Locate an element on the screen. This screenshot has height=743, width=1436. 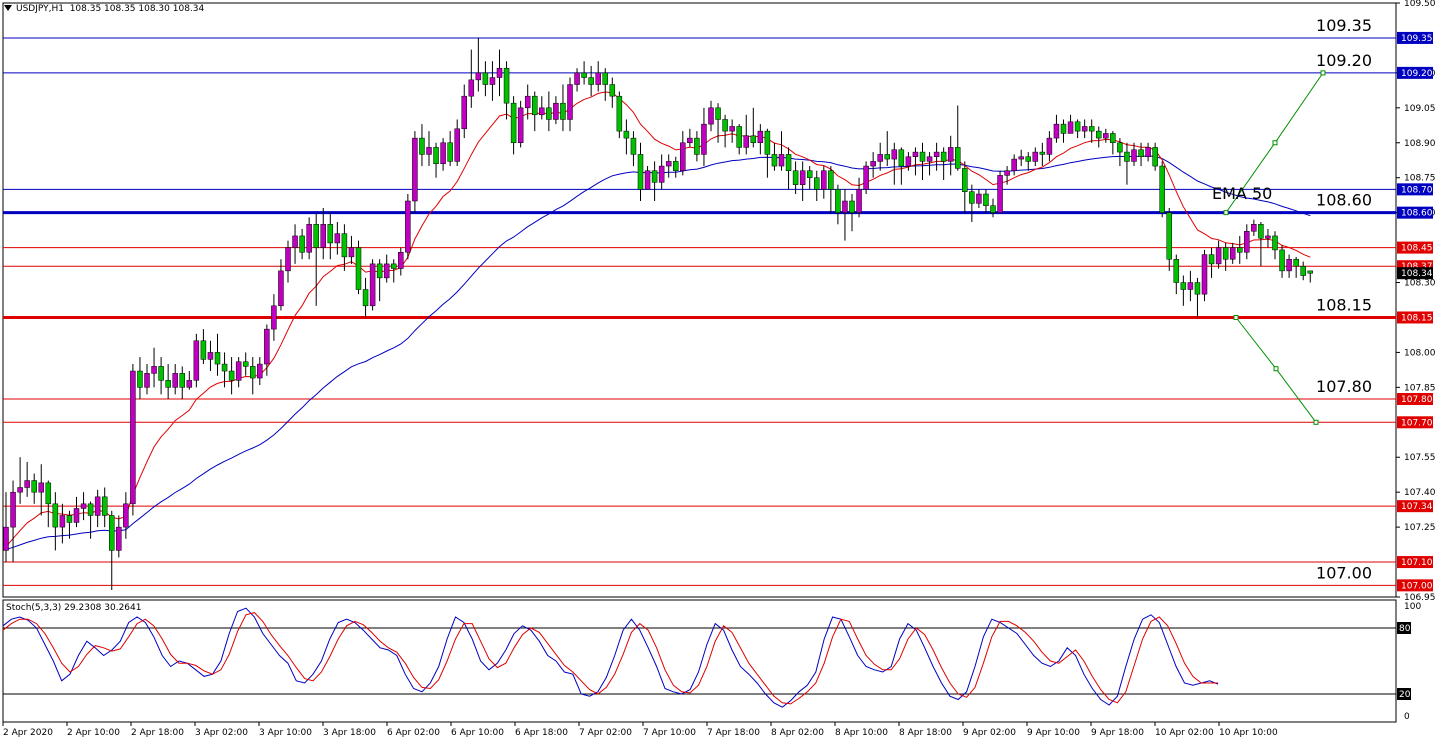
price-axis-label: 108.90 is located at coordinates (1420, 144).